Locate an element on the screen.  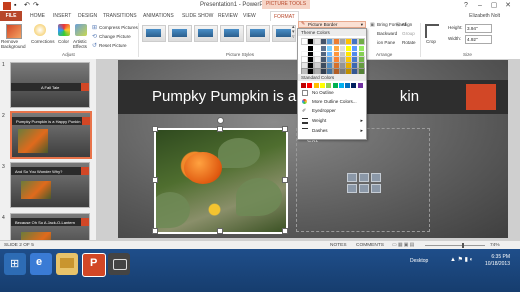
tab-view: VIEW is located at coordinates (249, 16).